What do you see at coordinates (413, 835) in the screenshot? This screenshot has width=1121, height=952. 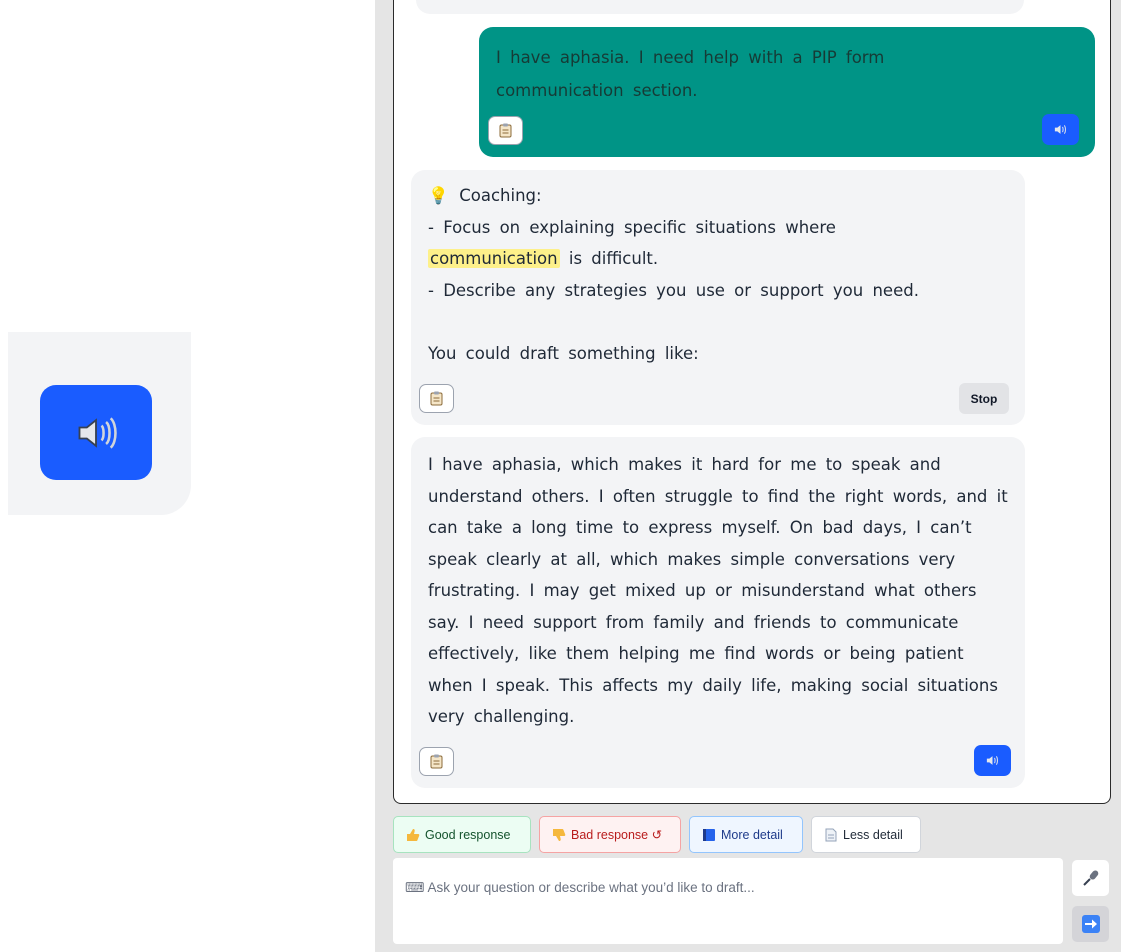 I see `thumbs-up-icon` at bounding box center [413, 835].